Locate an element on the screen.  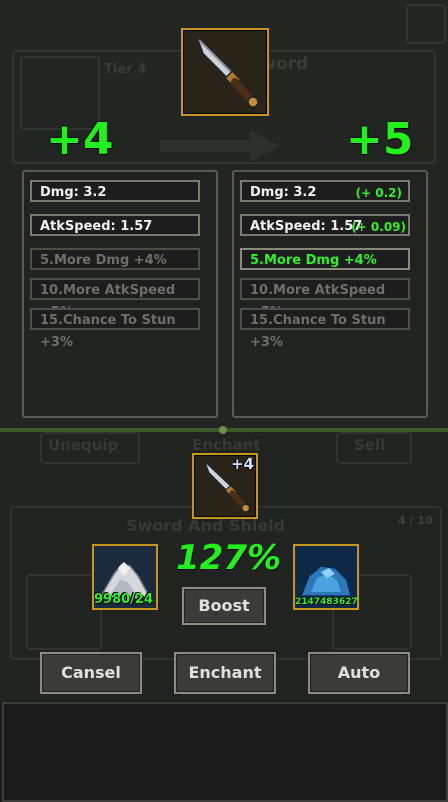
current-stat-perk-5: 5.More Dmg +4% is located at coordinates (115, 259).